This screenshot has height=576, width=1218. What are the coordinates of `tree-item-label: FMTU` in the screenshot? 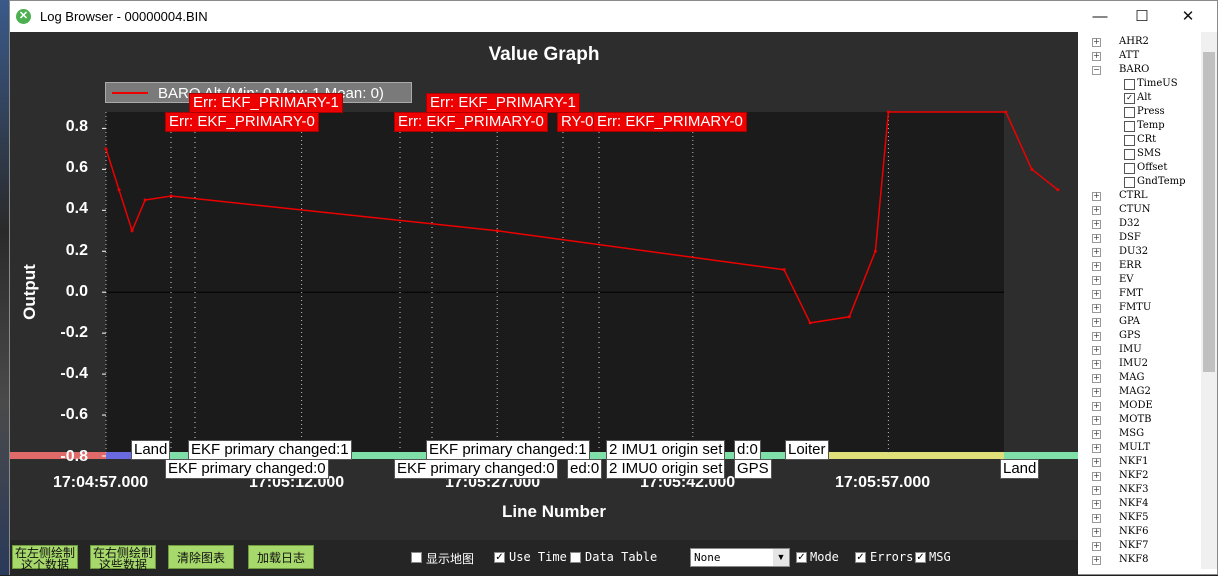 It's located at (1135, 307).